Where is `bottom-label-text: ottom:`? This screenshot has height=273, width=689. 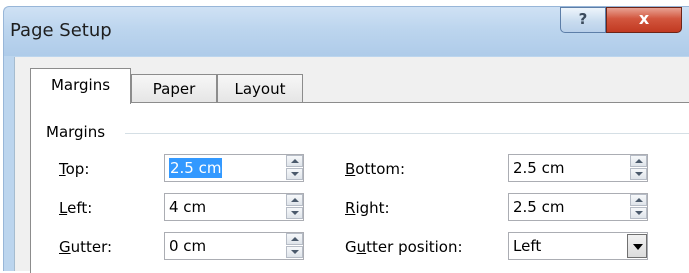
bottom-label-text: ottom: is located at coordinates (380, 169).